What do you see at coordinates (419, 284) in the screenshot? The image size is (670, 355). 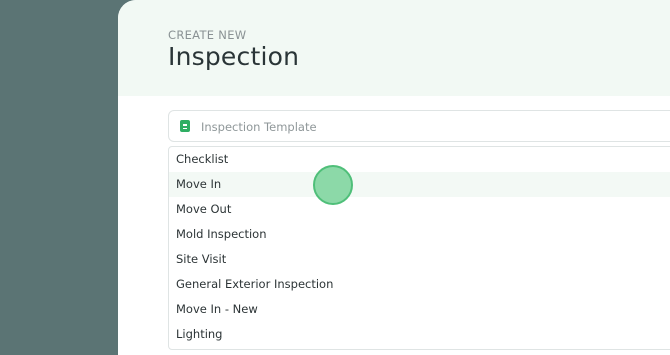 I see `option-general-exterior-inspection: General Exterior Inspection` at bounding box center [419, 284].